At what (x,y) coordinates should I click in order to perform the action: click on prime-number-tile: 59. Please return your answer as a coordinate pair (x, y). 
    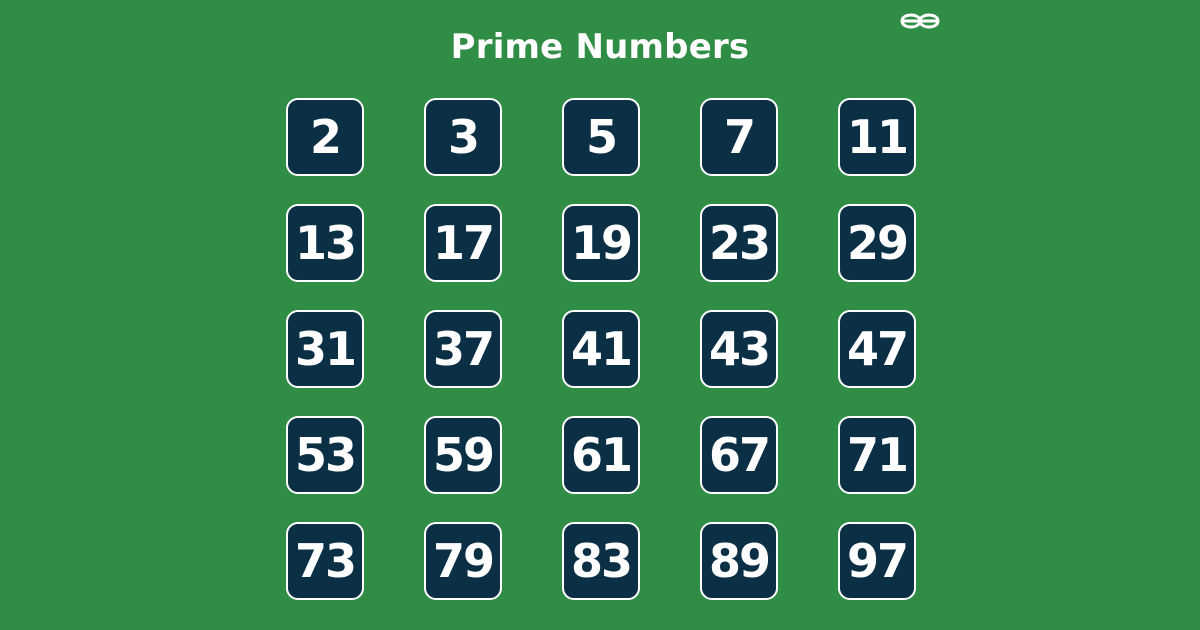
    Looking at the image, I should click on (463, 455).